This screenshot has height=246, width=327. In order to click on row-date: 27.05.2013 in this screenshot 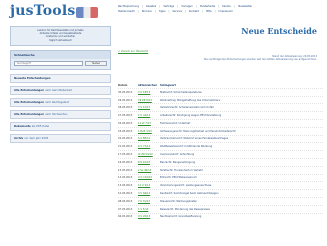, I will do `click(125, 116)`.